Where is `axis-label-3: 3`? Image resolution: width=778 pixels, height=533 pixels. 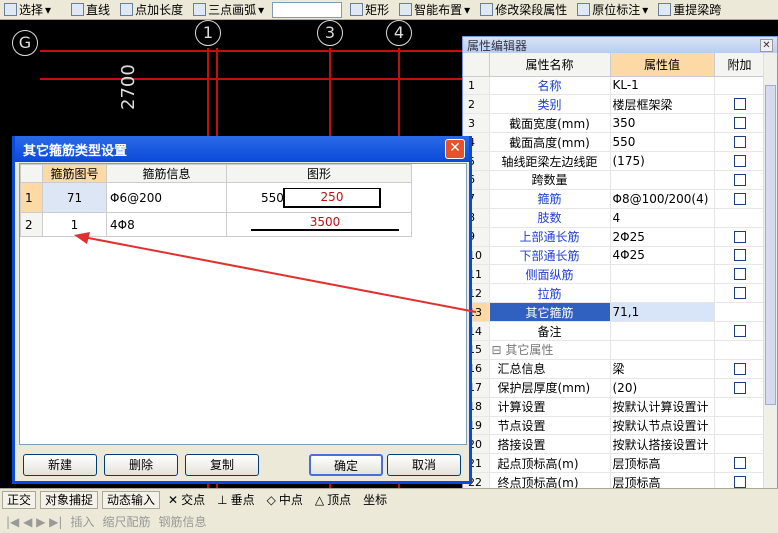
axis-label-3: 3 is located at coordinates (330, 33).